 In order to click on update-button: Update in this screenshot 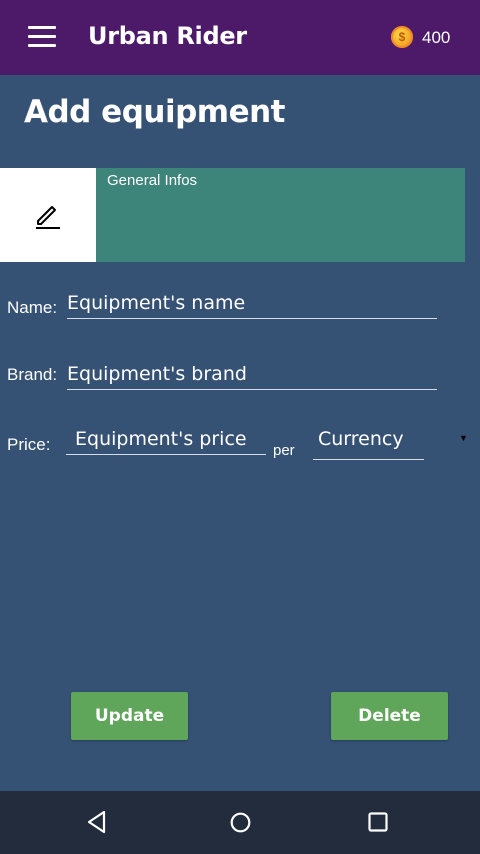, I will do `click(129, 716)`.